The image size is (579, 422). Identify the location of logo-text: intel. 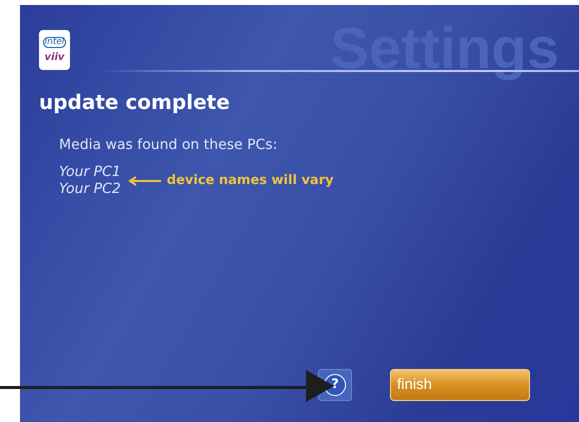
(54, 42).